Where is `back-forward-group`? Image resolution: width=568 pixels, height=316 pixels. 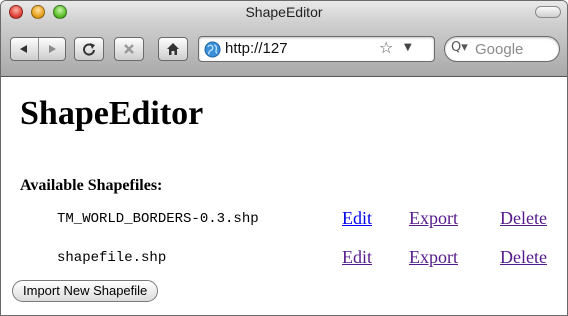 back-forward-group is located at coordinates (38, 49).